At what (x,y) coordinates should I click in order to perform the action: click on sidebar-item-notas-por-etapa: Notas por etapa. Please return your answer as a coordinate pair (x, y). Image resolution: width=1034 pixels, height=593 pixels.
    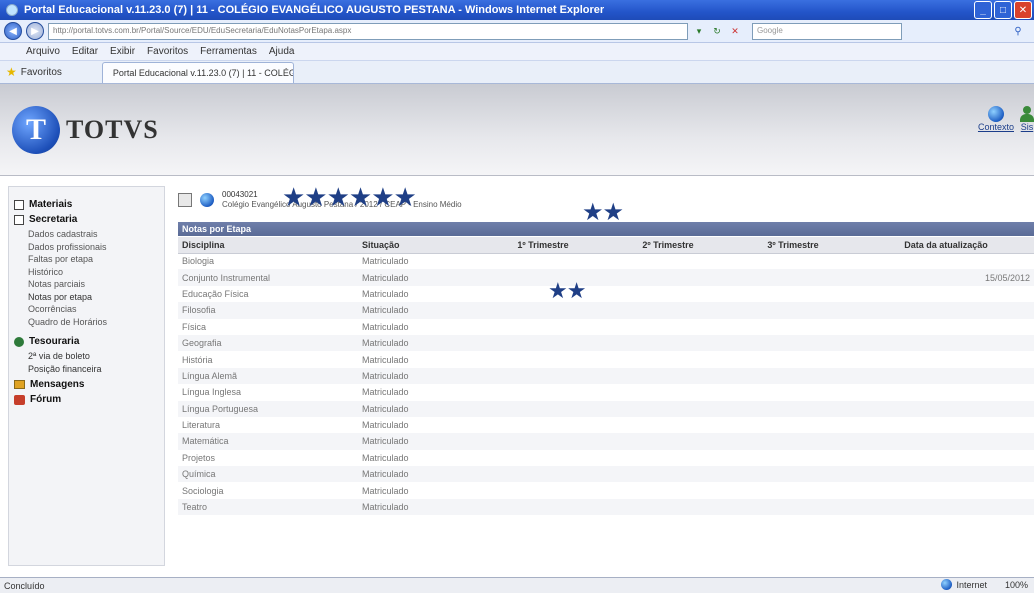
    Looking at the image, I should click on (86, 297).